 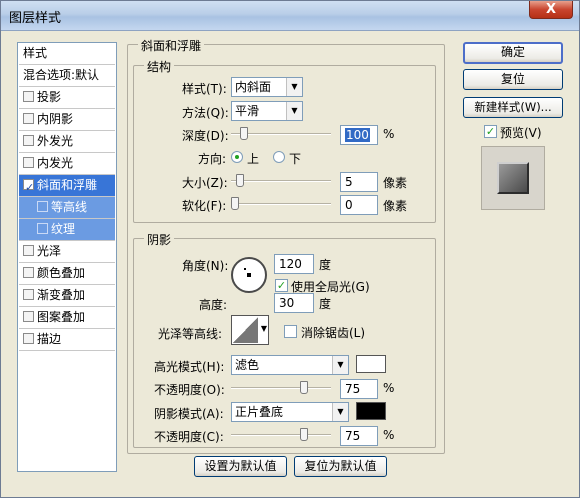 I want to click on antialias-checkbox, so click(x=290, y=331).